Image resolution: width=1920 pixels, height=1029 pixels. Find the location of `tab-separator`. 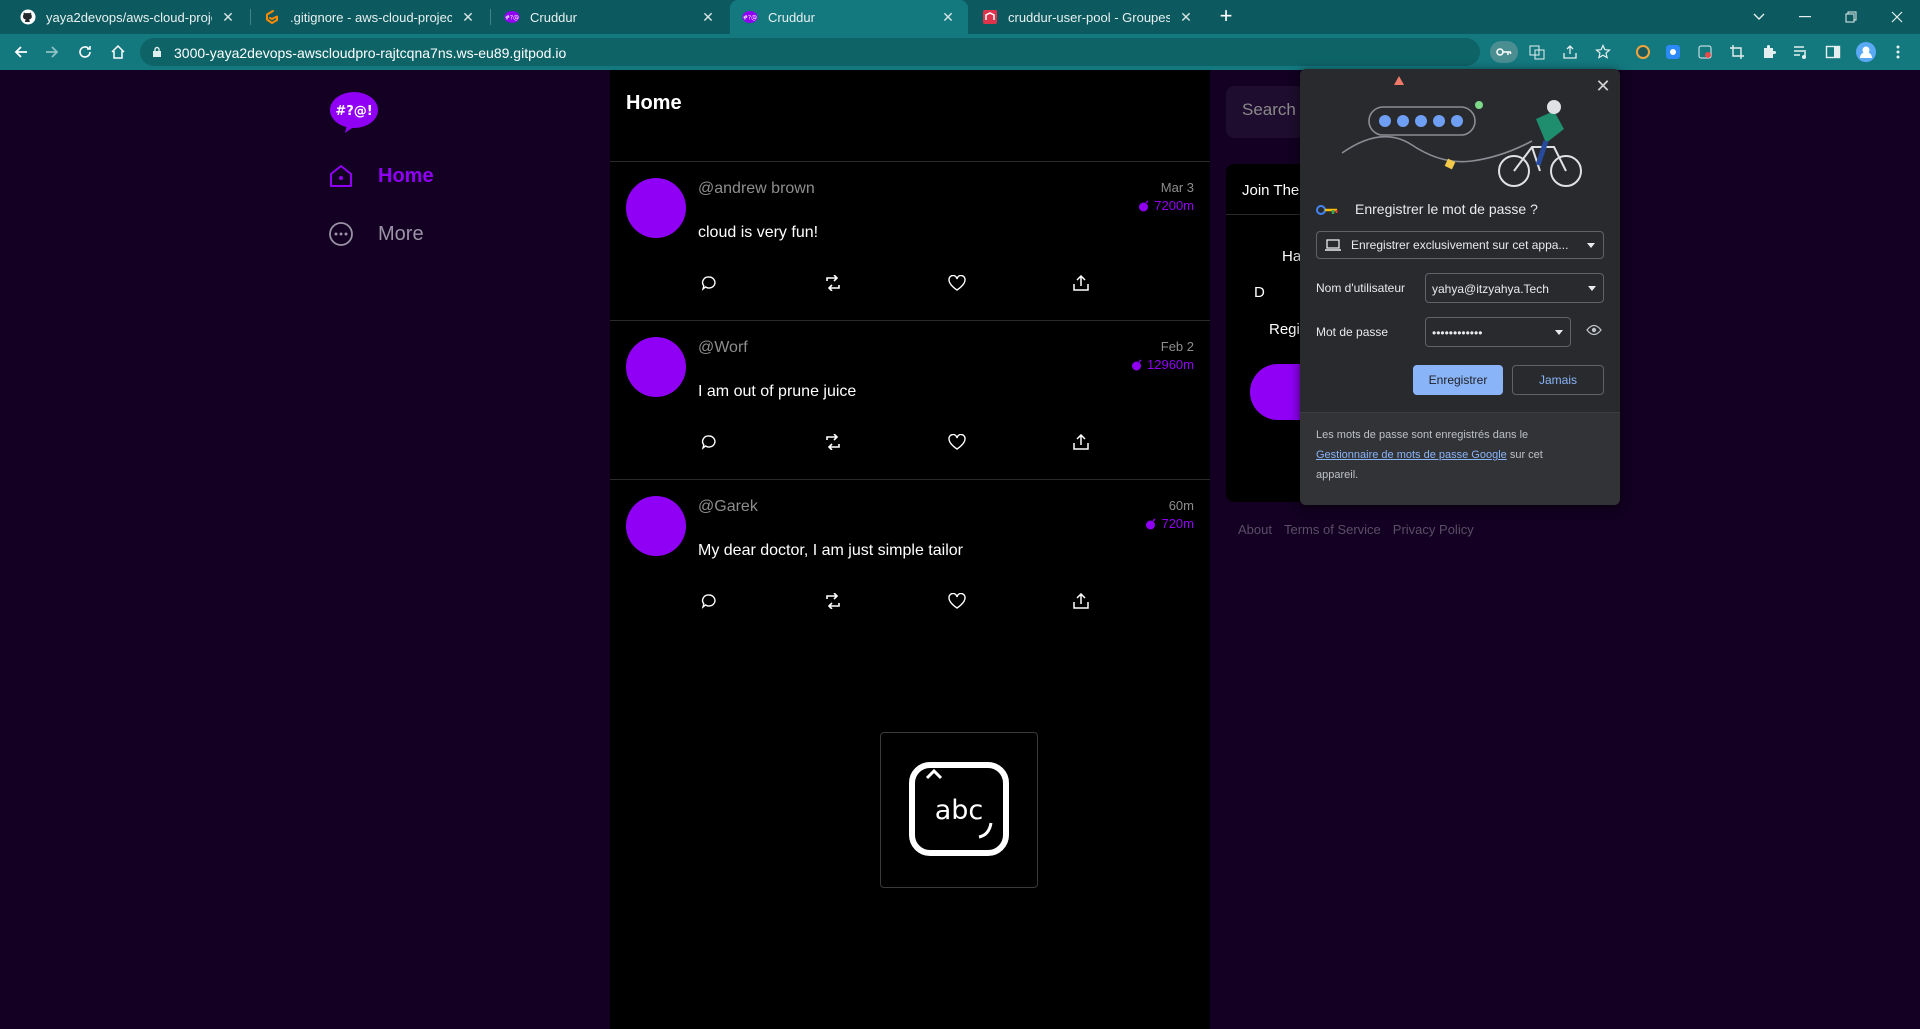

tab-separator is located at coordinates (250, 17).